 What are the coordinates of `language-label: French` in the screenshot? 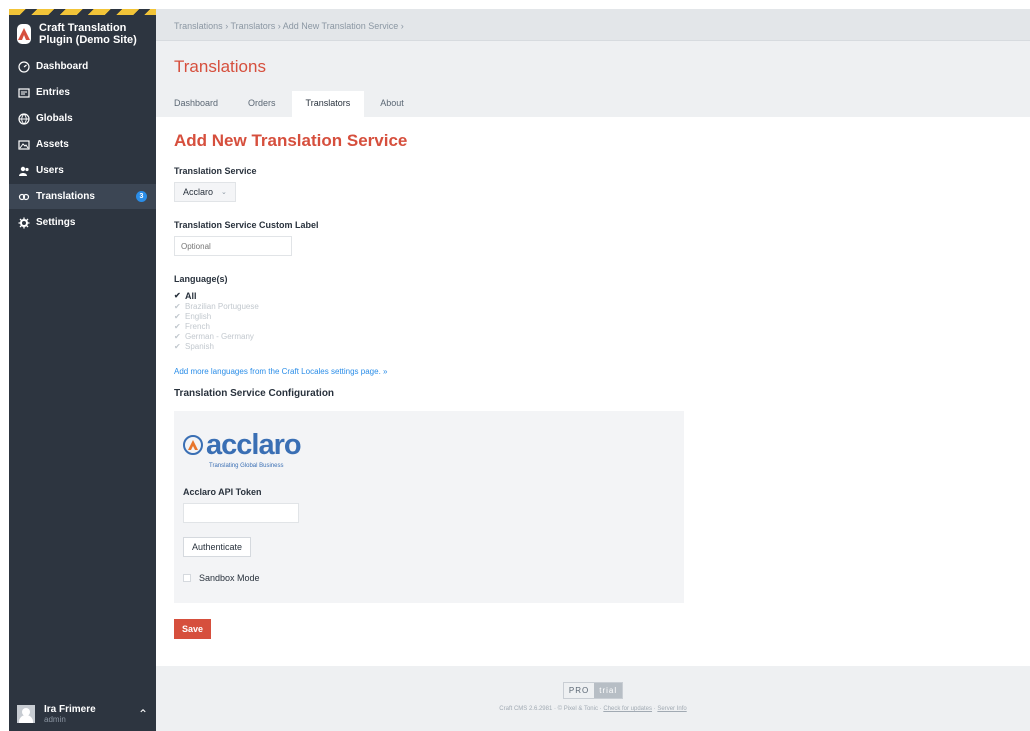 It's located at (197, 326).